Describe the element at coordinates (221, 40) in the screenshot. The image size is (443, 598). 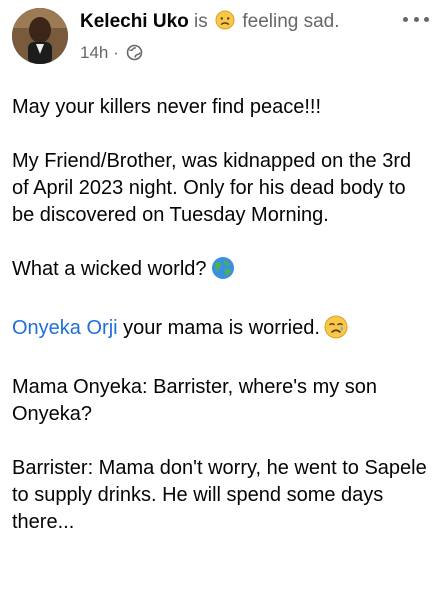
I see `post-header: Kelechi Uko is feeling sad. 14h ·` at that location.